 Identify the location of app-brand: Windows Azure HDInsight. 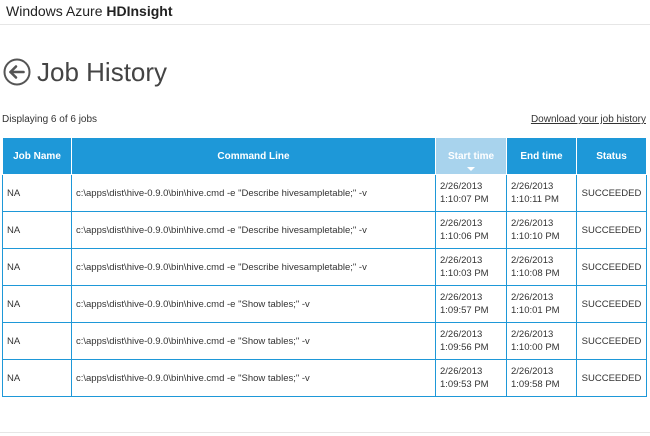
(89, 11).